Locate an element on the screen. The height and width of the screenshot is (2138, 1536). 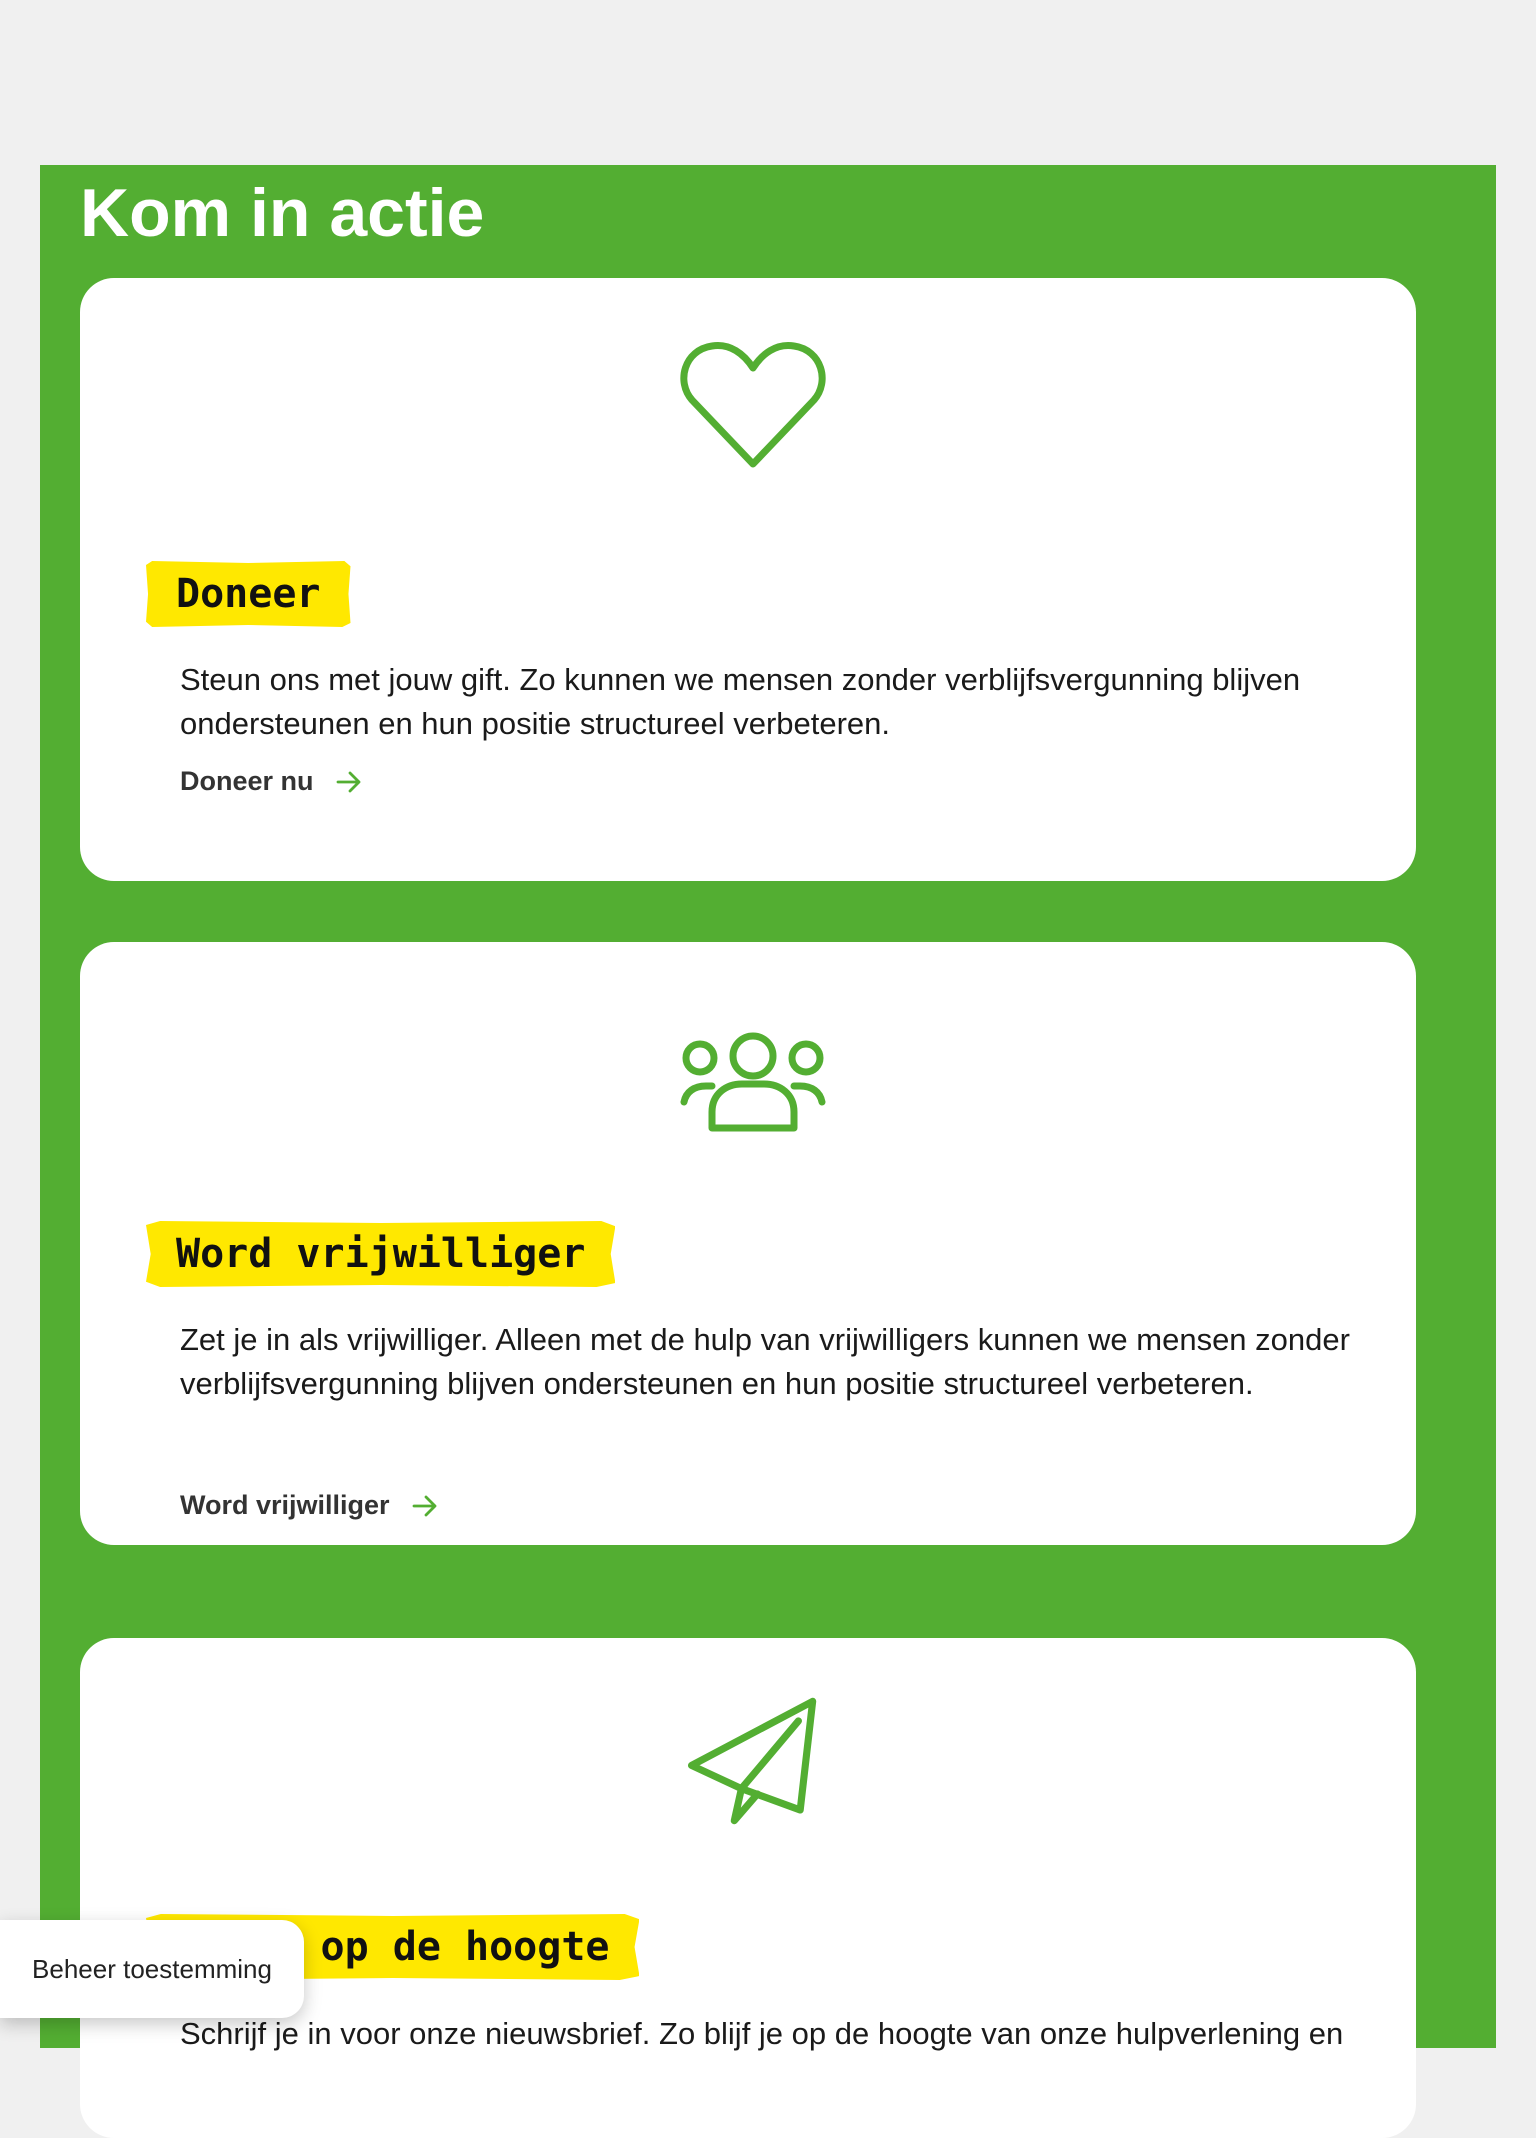
word-vrijwilliger-link: Word vrijwilliger is located at coordinates (309, 1505).